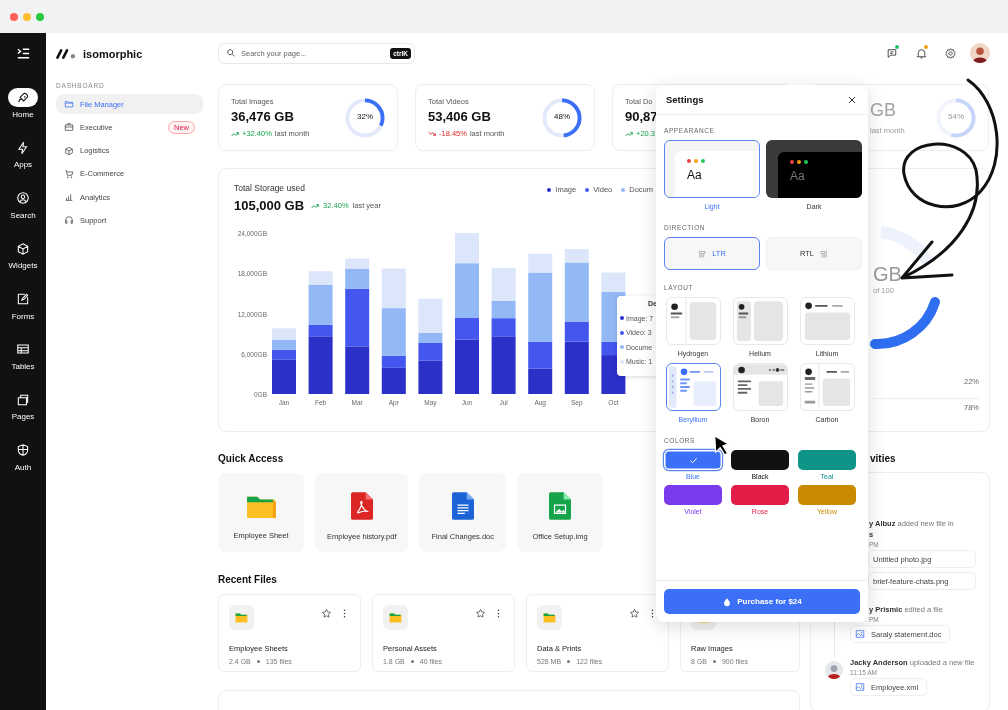 The width and height of the screenshot is (1008, 710). I want to click on rail-nav-item: Tables, so click(23, 365).